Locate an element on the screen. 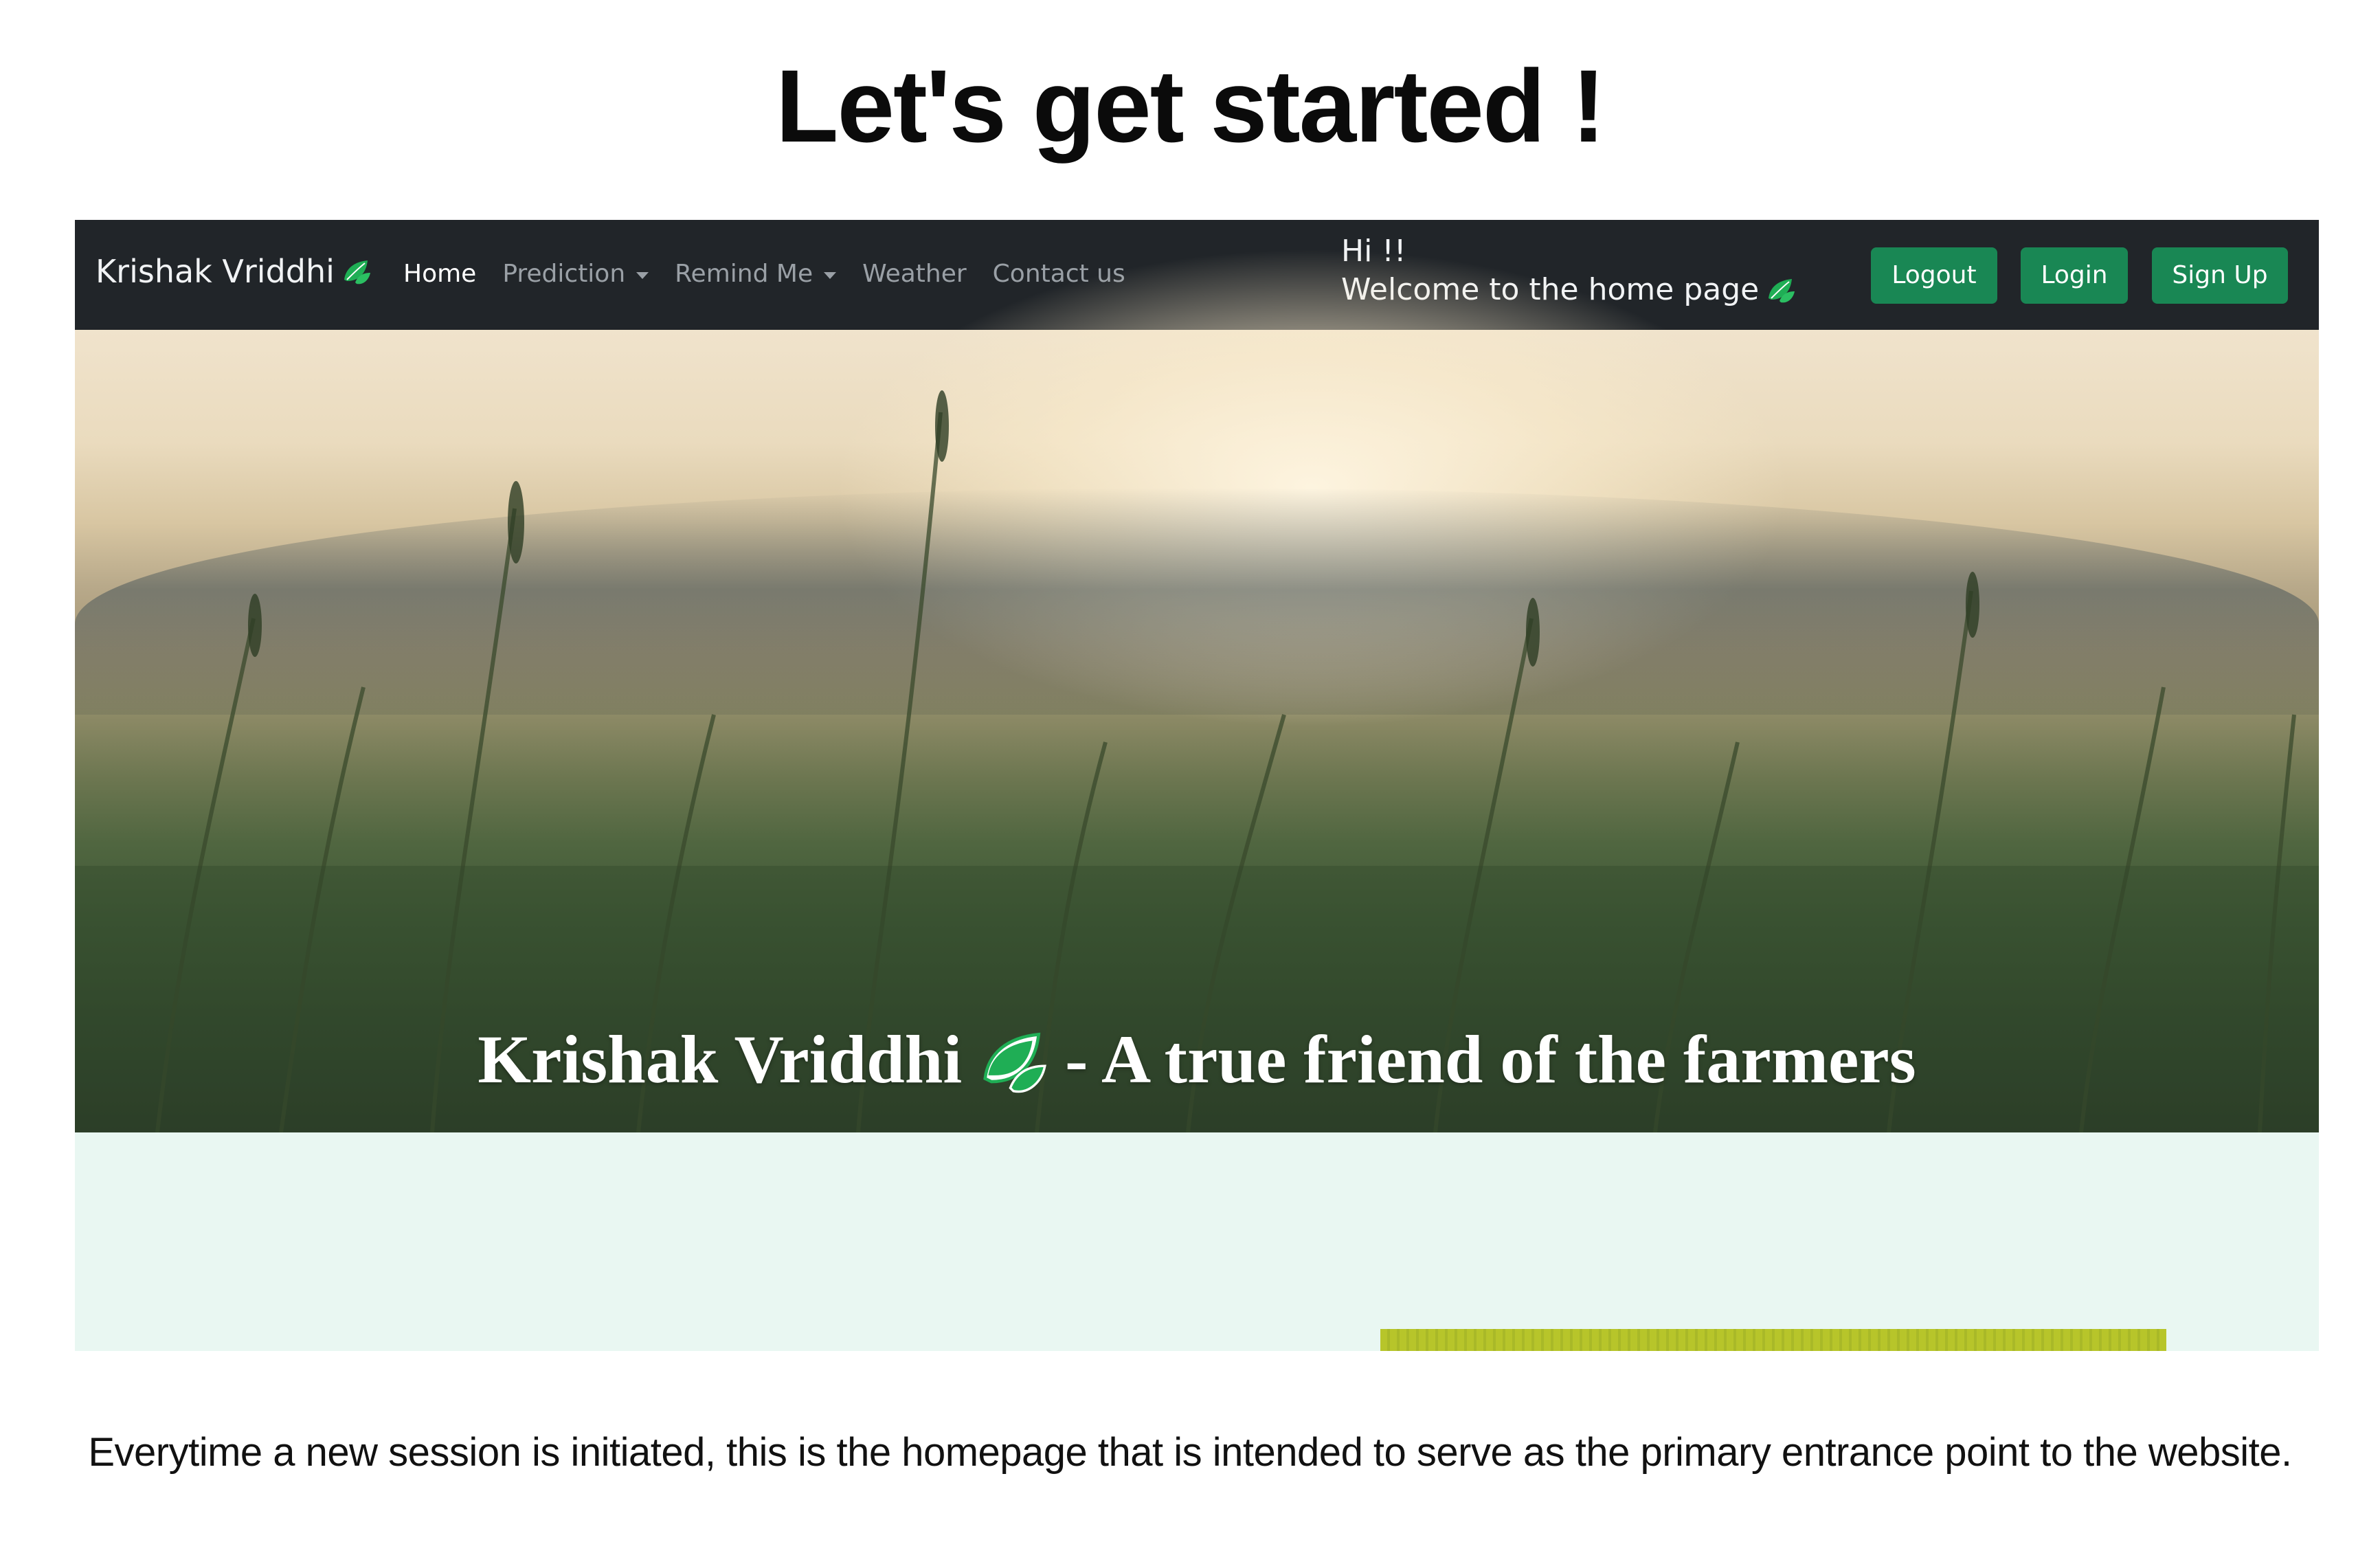 Image resolution: width=2380 pixels, height=1542 pixels. crop-image-card is located at coordinates (1773, 1340).